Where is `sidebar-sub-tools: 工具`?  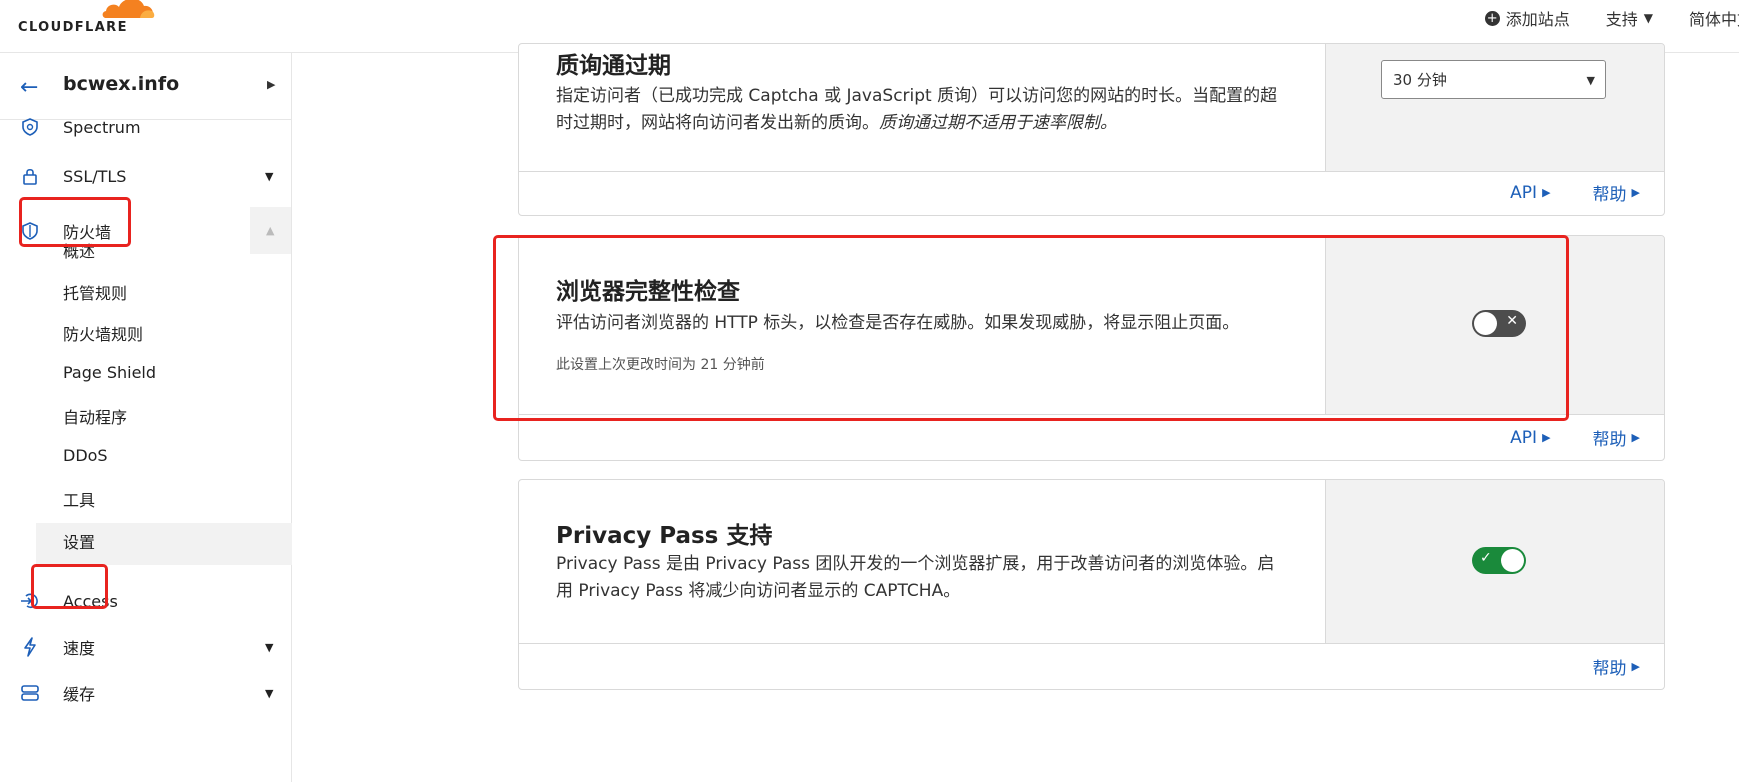 sidebar-sub-tools: 工具 is located at coordinates (79, 499).